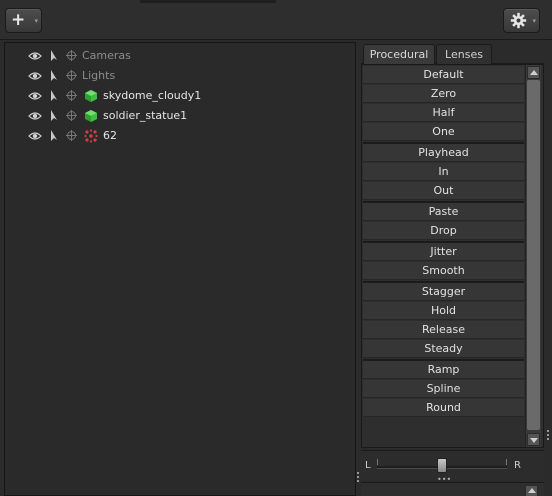 Image resolution: width=552 pixels, height=496 pixels. I want to click on tab-lenses: Lenses, so click(464, 54).